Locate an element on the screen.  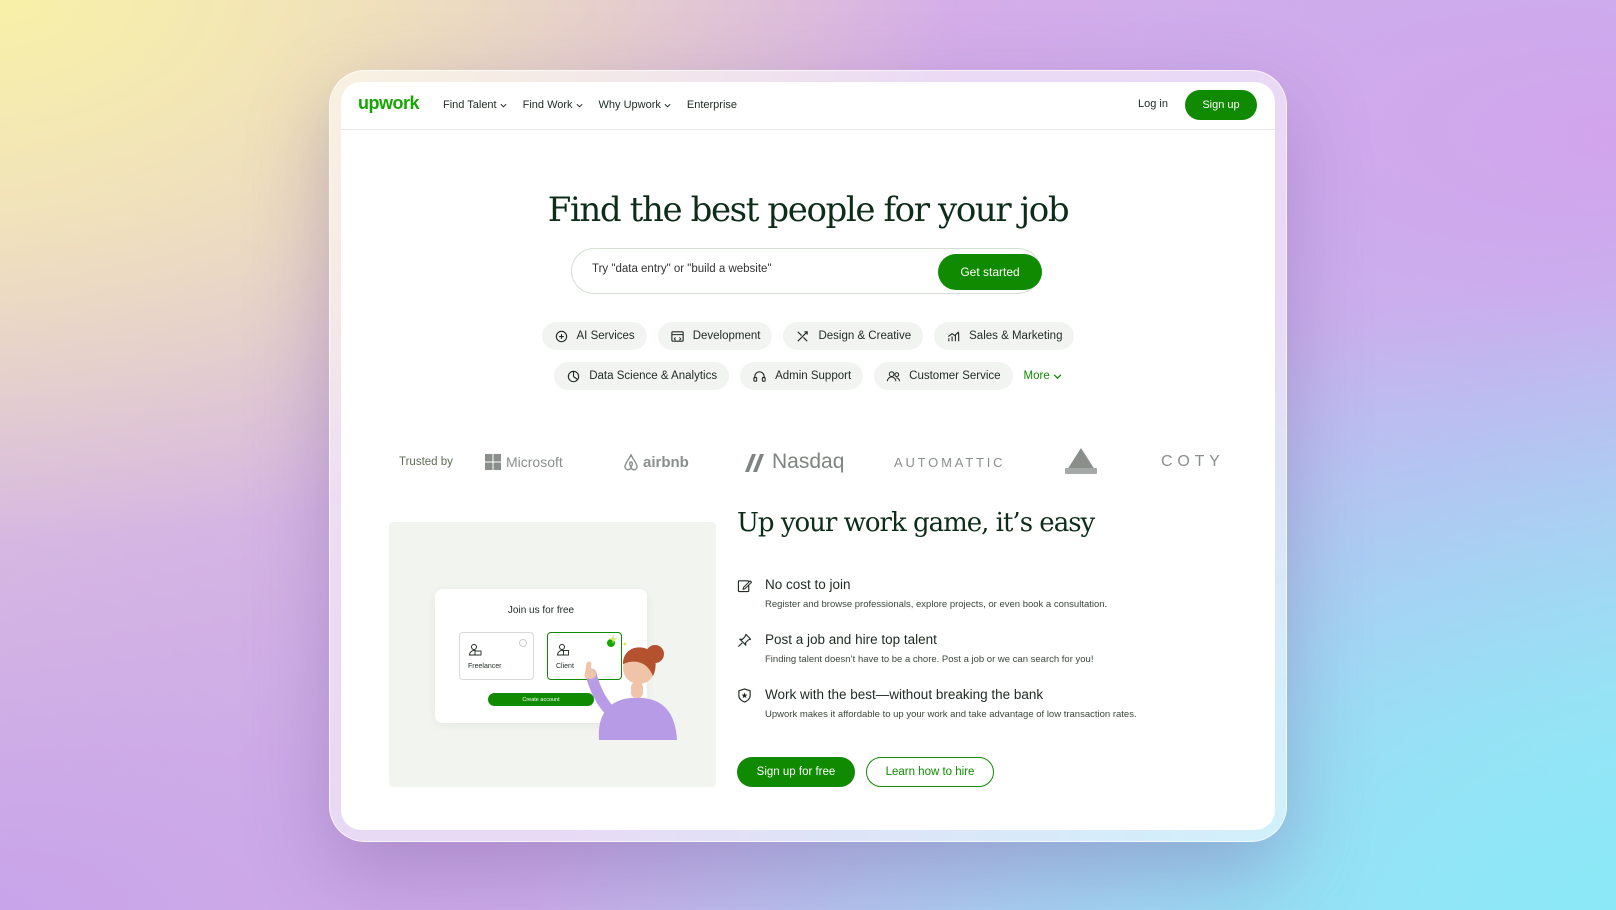
category-ai-services: AI Services is located at coordinates (594, 336).